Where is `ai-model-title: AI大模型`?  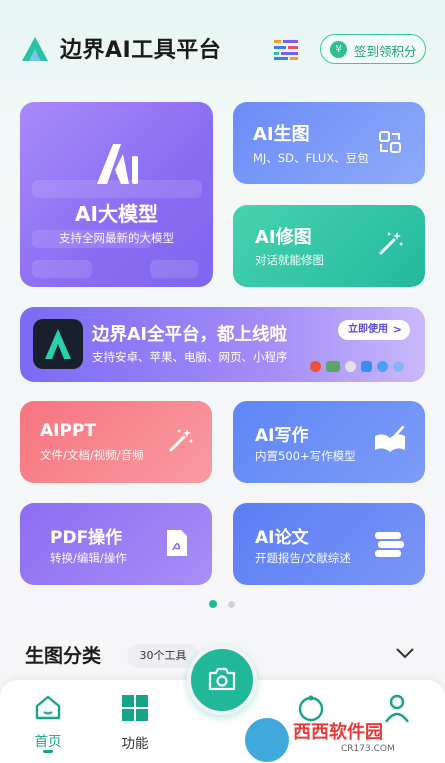 ai-model-title: AI大模型 is located at coordinates (116, 214).